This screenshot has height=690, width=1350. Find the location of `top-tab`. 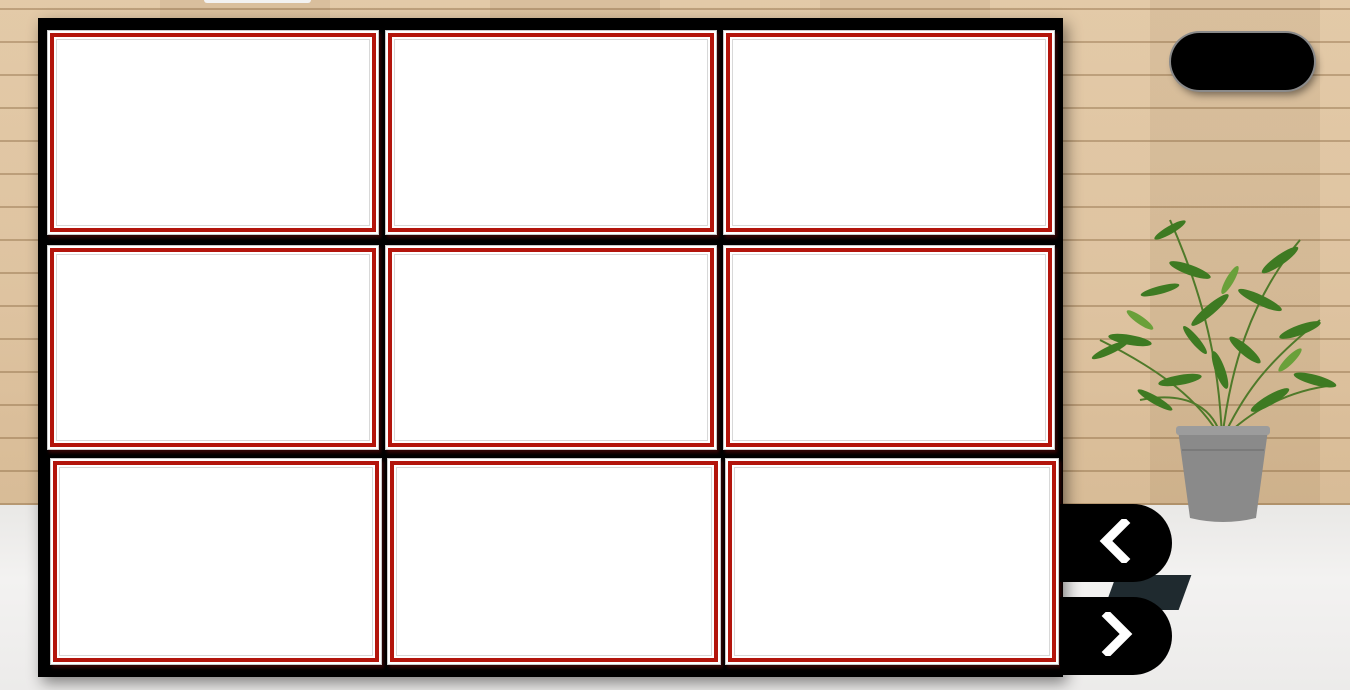

top-tab is located at coordinates (257, 1).